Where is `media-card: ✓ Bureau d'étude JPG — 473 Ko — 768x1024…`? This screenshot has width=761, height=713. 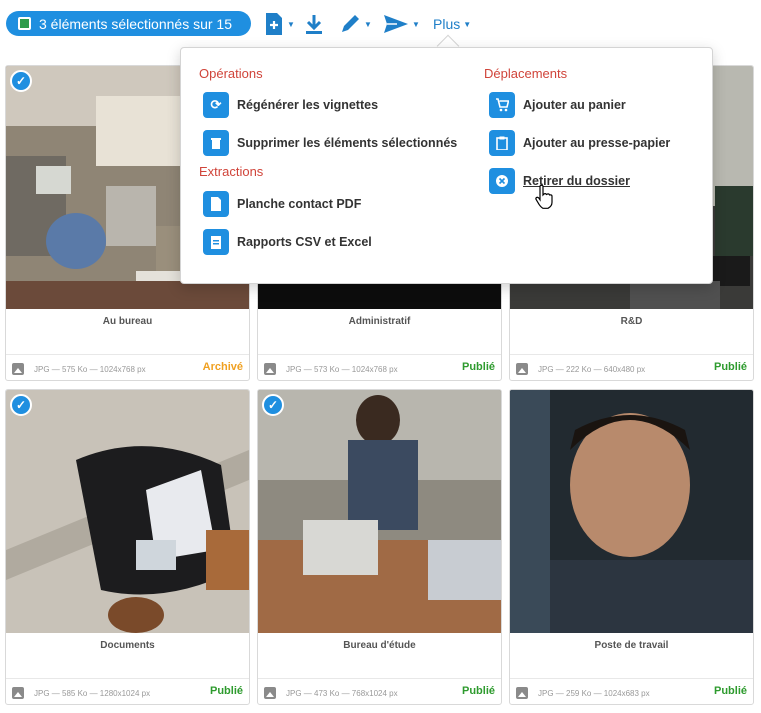 media-card: ✓ Bureau d'étude JPG — 473 Ko — 768x1024… is located at coordinates (379, 547).